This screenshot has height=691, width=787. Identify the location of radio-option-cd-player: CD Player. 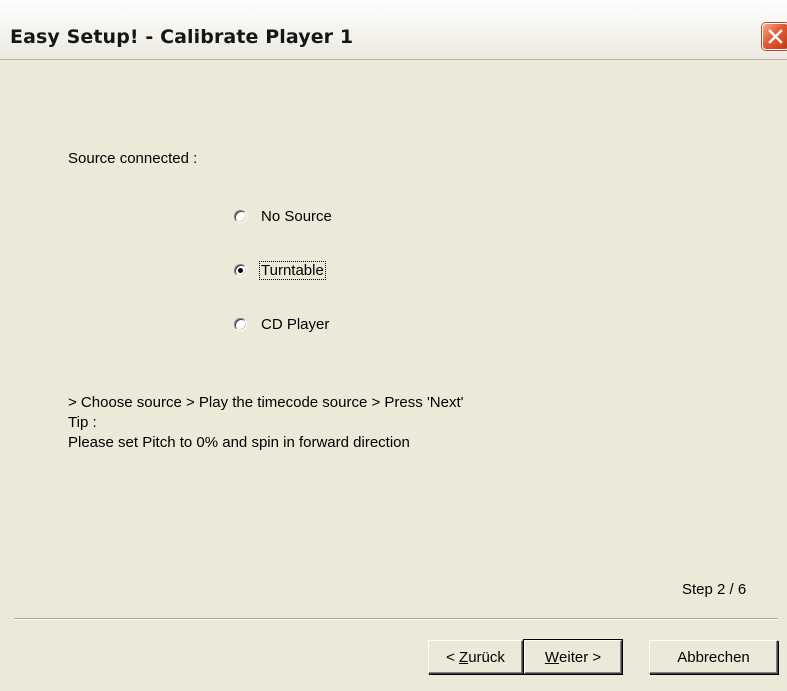
(282, 324).